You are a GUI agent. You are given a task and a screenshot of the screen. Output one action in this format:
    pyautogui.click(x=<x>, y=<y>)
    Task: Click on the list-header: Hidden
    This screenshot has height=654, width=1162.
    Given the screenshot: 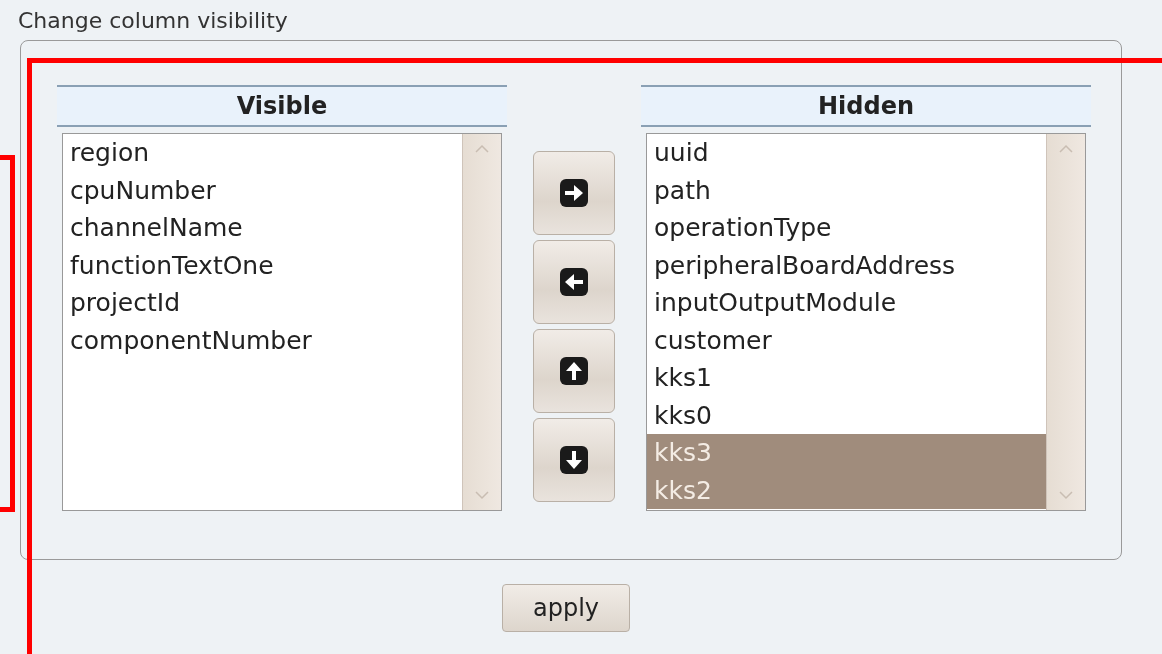 What is the action you would take?
    pyautogui.click(x=866, y=106)
    